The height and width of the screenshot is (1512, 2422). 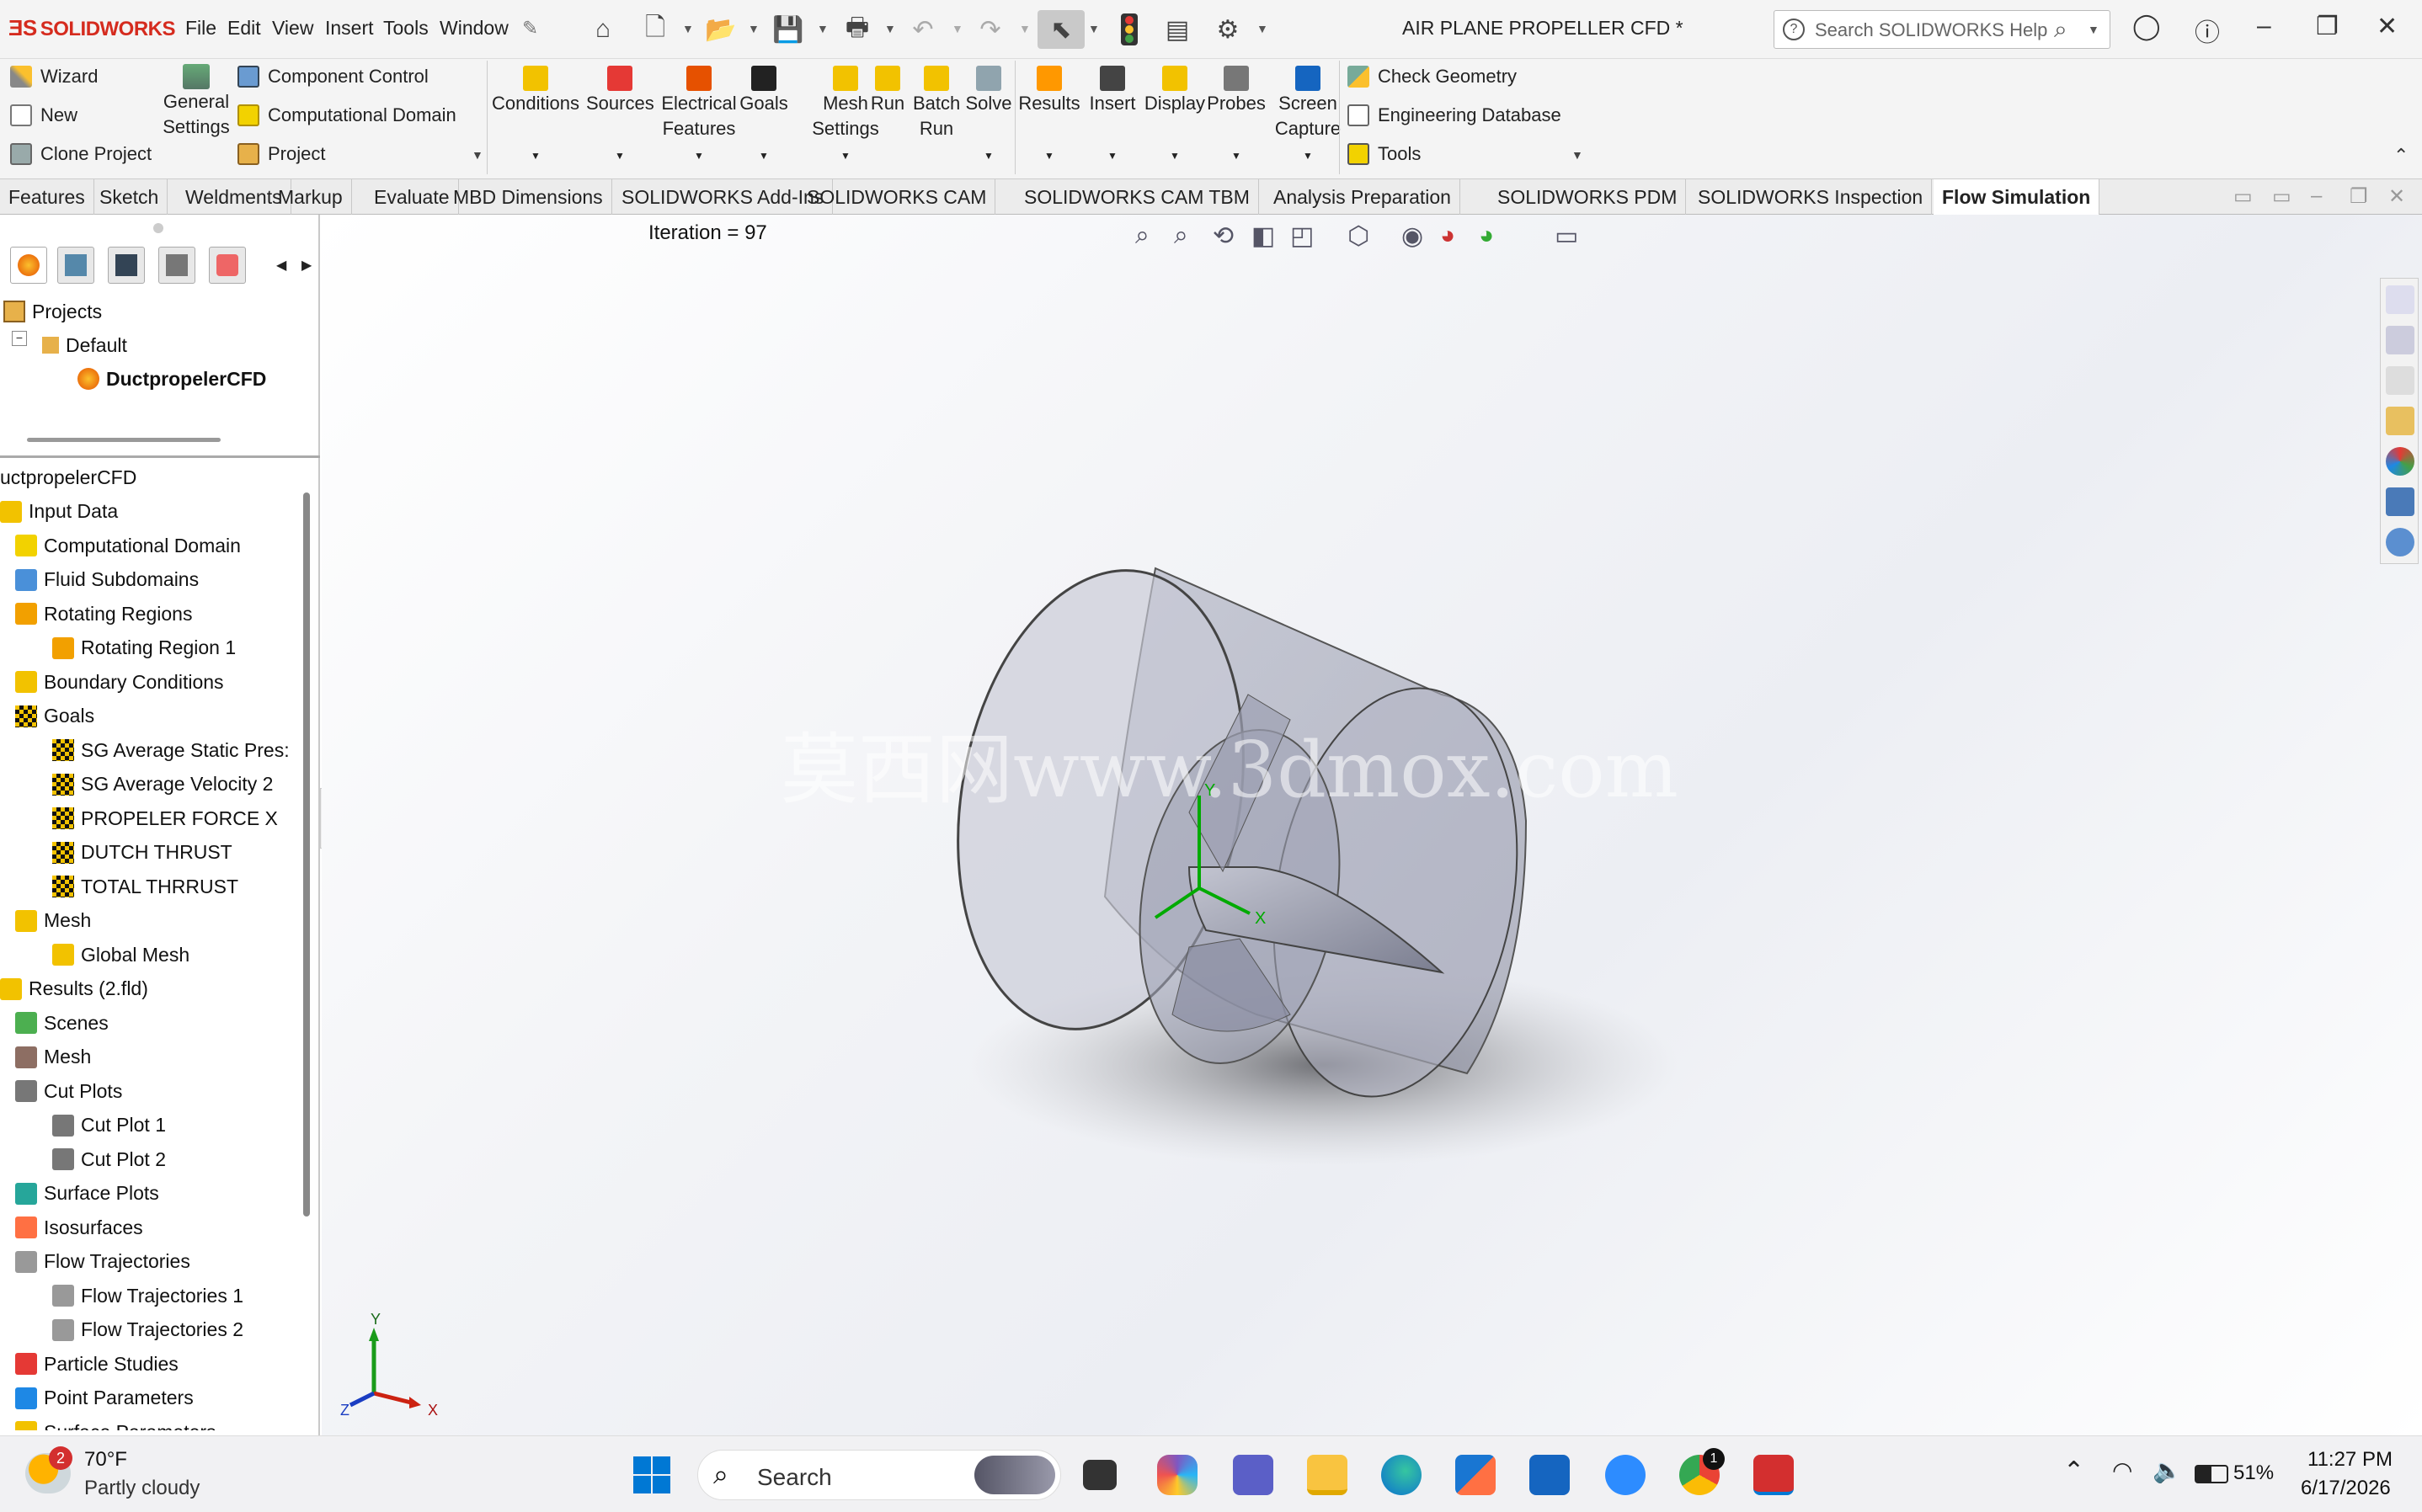 What do you see at coordinates (699, 115) in the screenshot?
I see `cmd-button-electrical: Electrical Features ▼` at bounding box center [699, 115].